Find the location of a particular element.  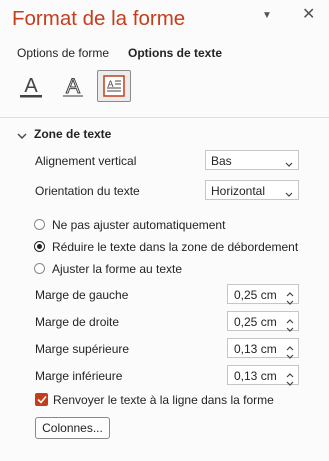

bottom-margin-label: Marge inférieure is located at coordinates (79, 376).